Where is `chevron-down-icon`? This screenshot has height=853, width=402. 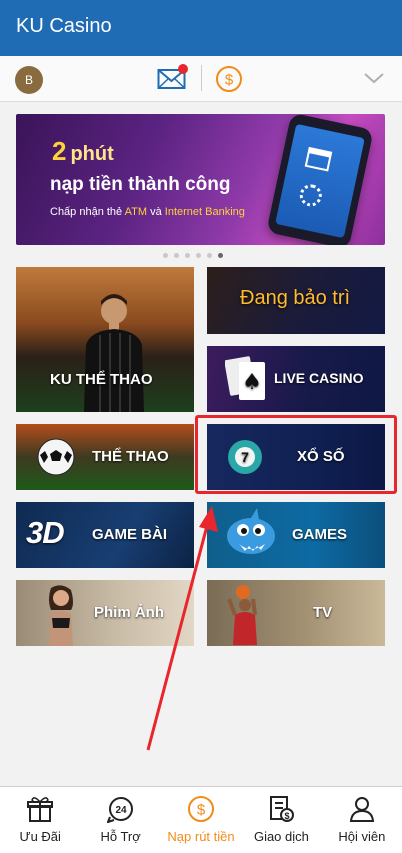
chevron-down-icon is located at coordinates (374, 78).